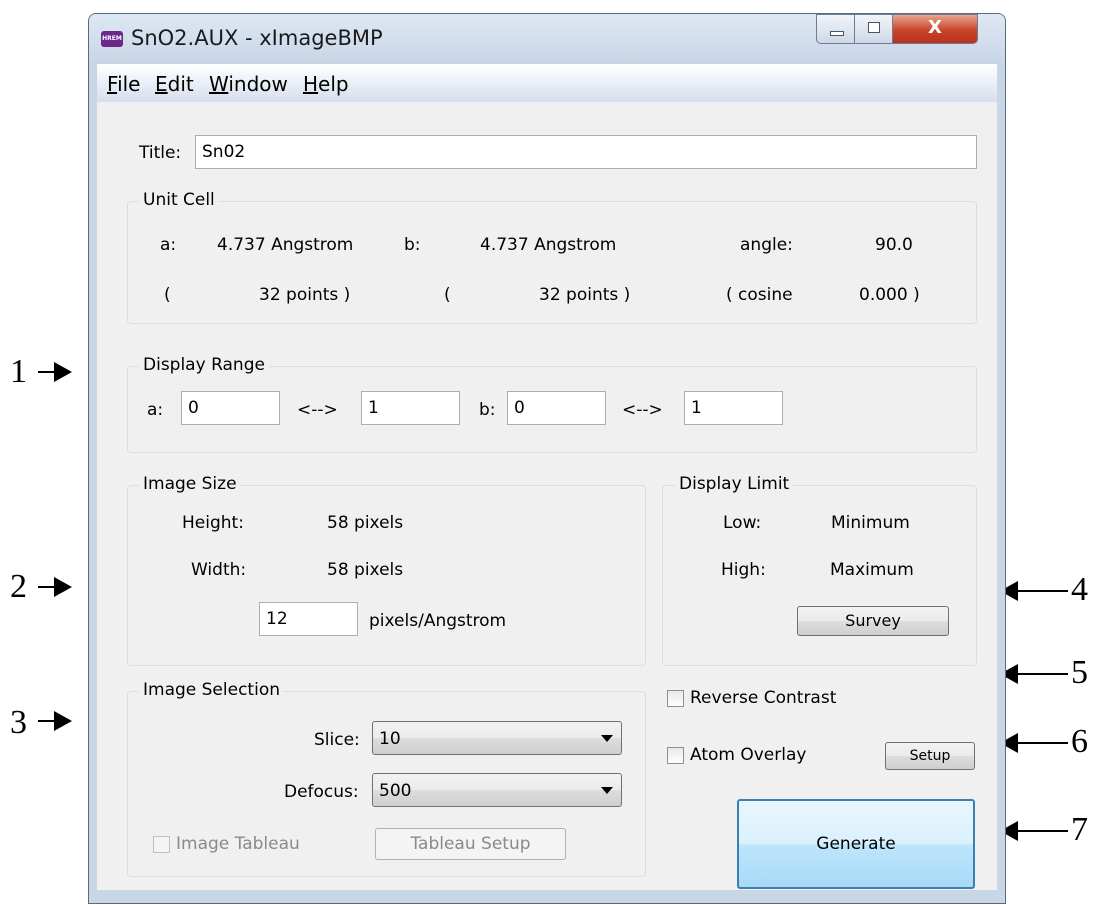 This screenshot has width=1103, height=905. What do you see at coordinates (333, 84) in the screenshot?
I see `menu-help-label: elp` at bounding box center [333, 84].